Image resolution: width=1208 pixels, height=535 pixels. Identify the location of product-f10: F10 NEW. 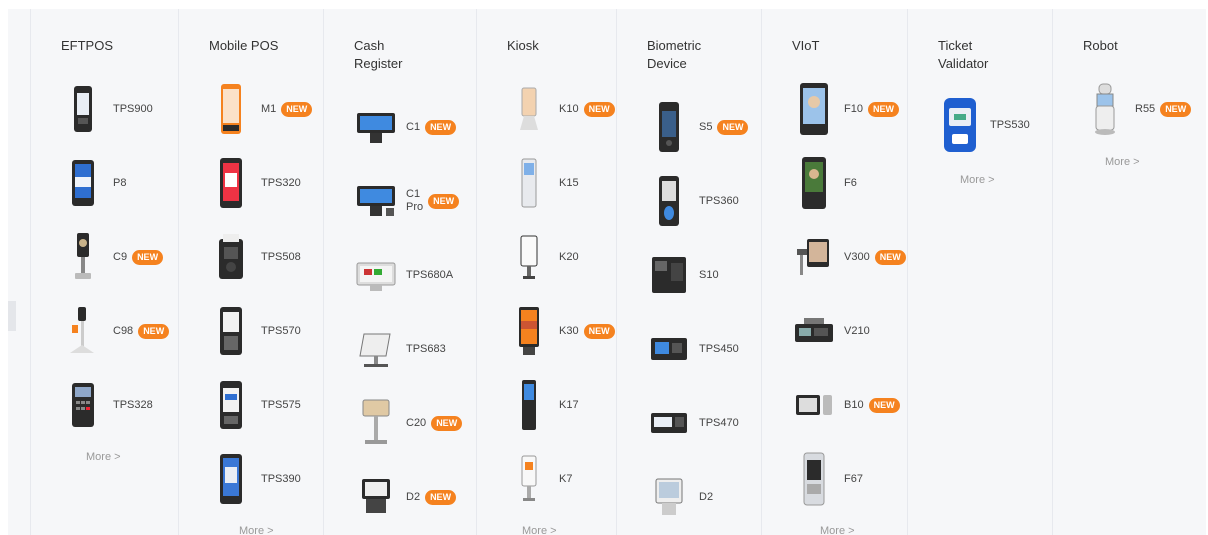
(845, 109).